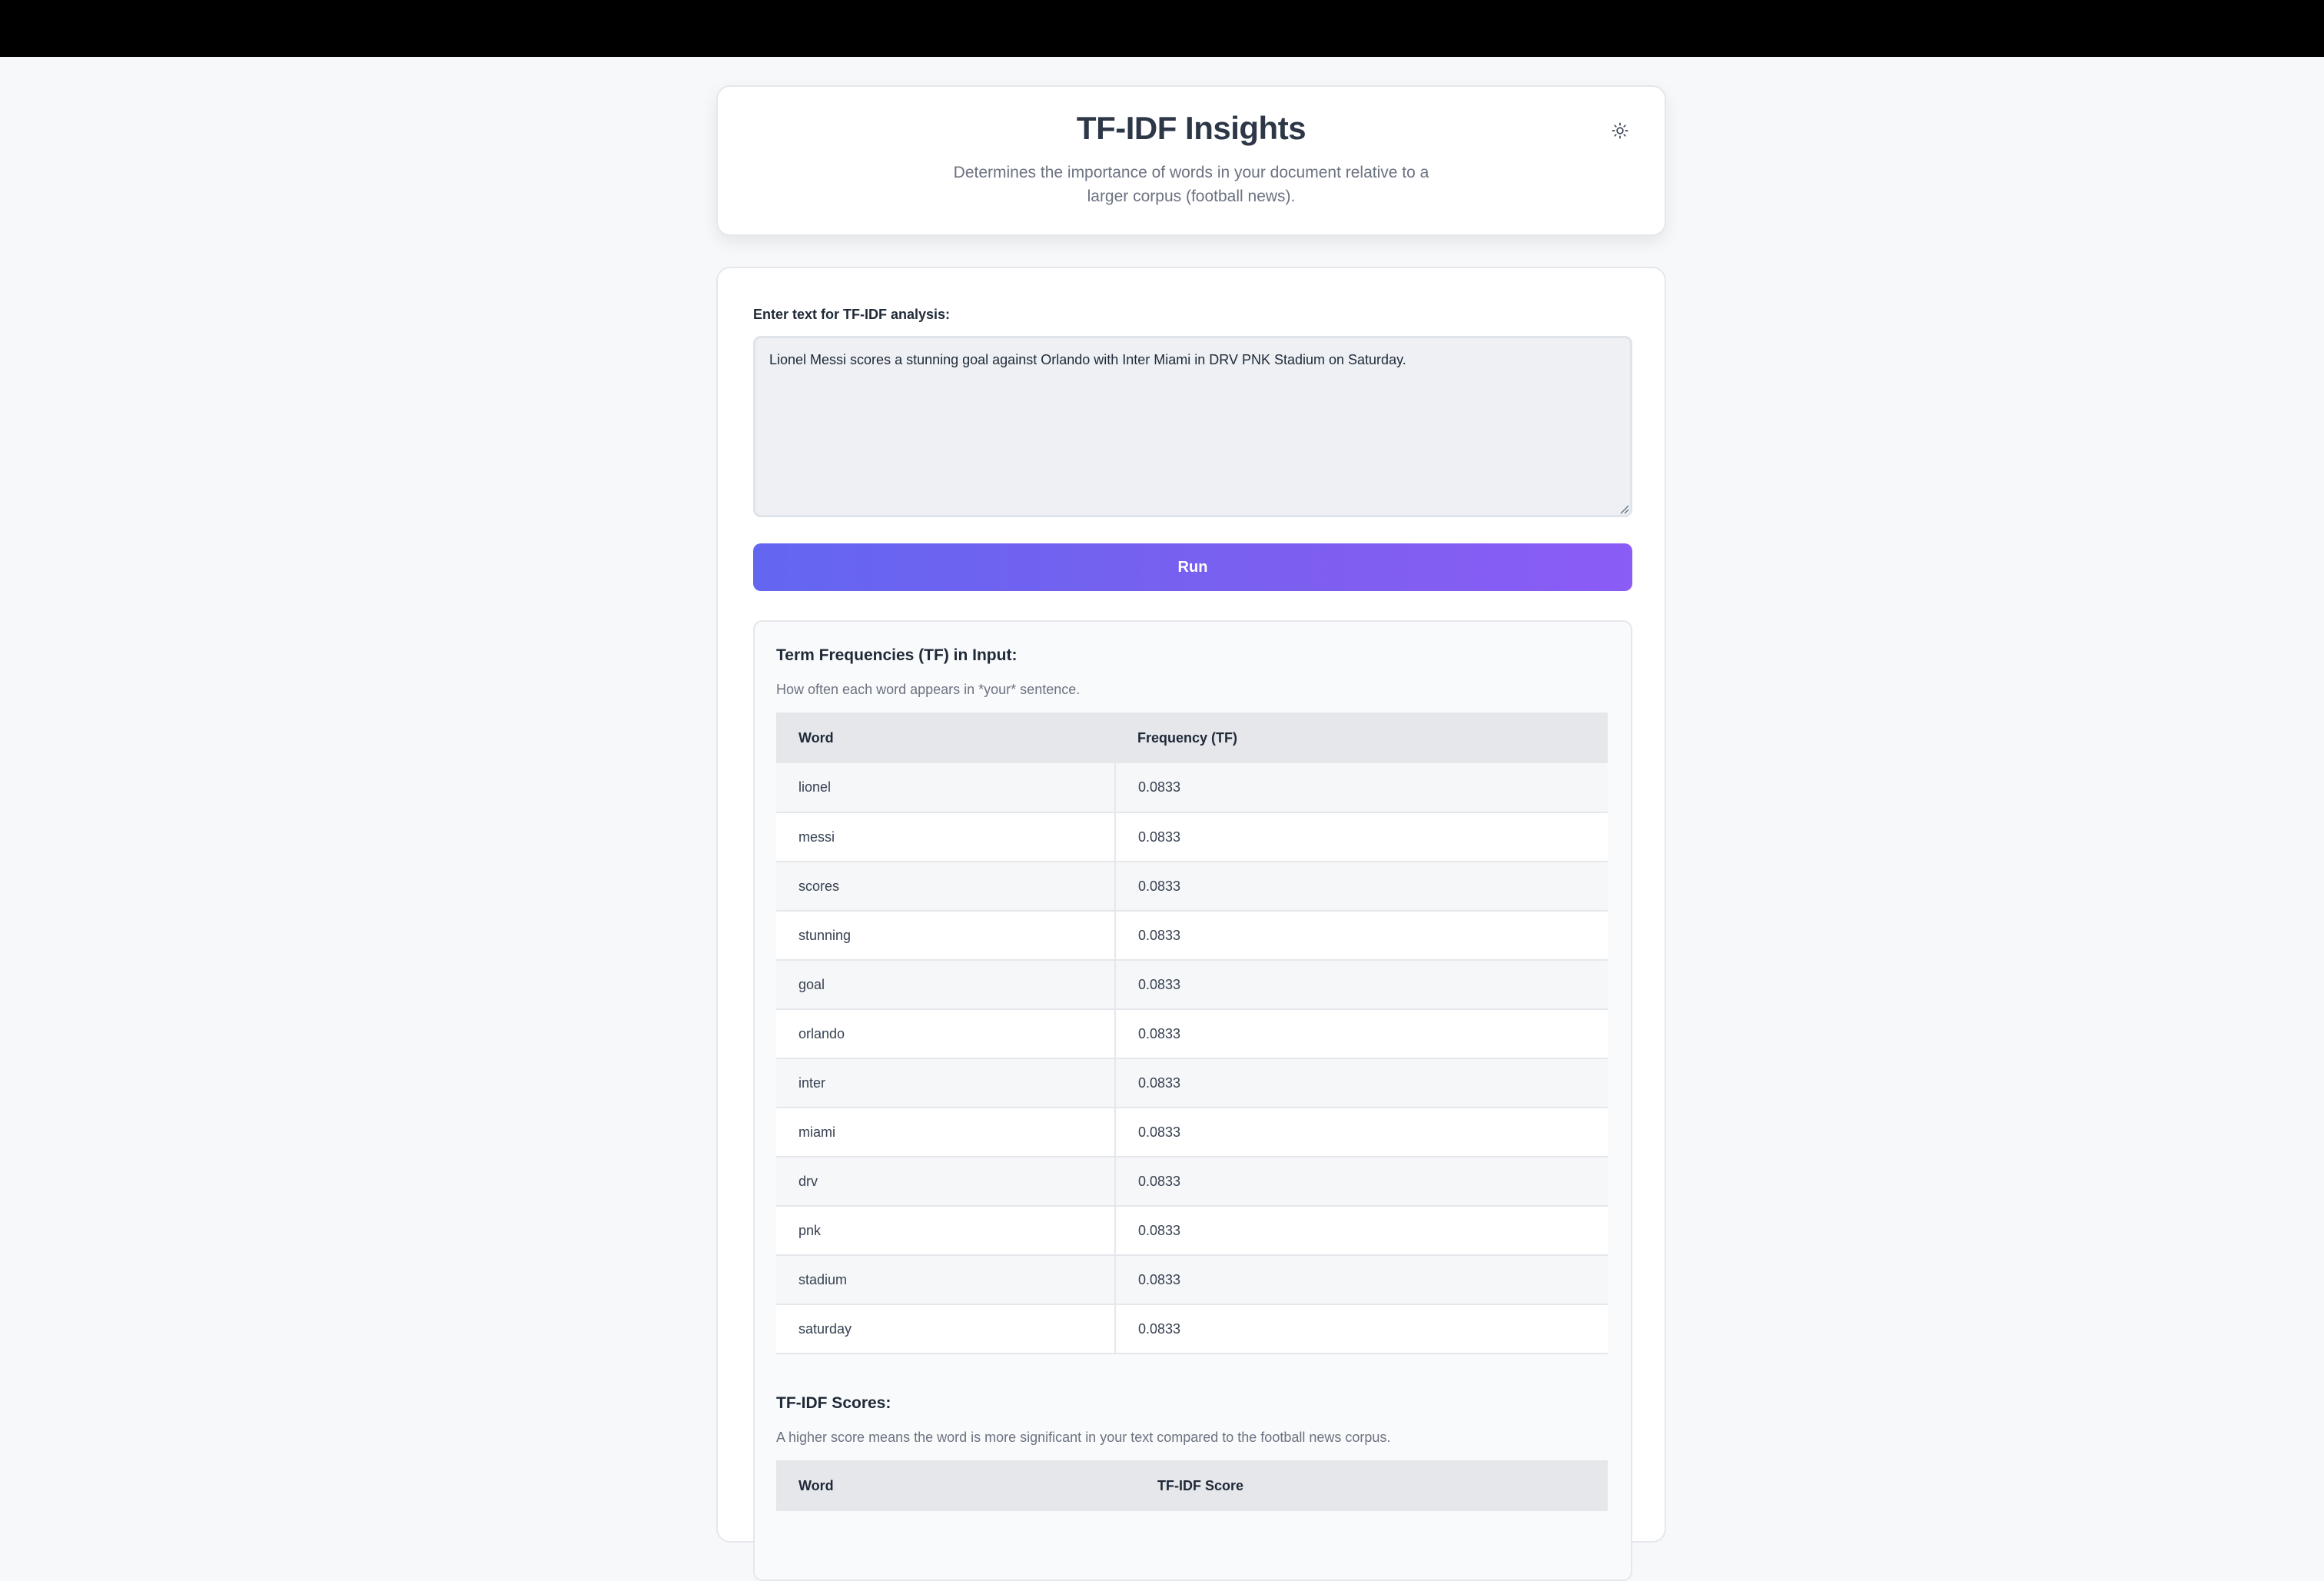 The height and width of the screenshot is (1581, 2324). What do you see at coordinates (946, 1231) in the screenshot?
I see `word-cell: pnk` at bounding box center [946, 1231].